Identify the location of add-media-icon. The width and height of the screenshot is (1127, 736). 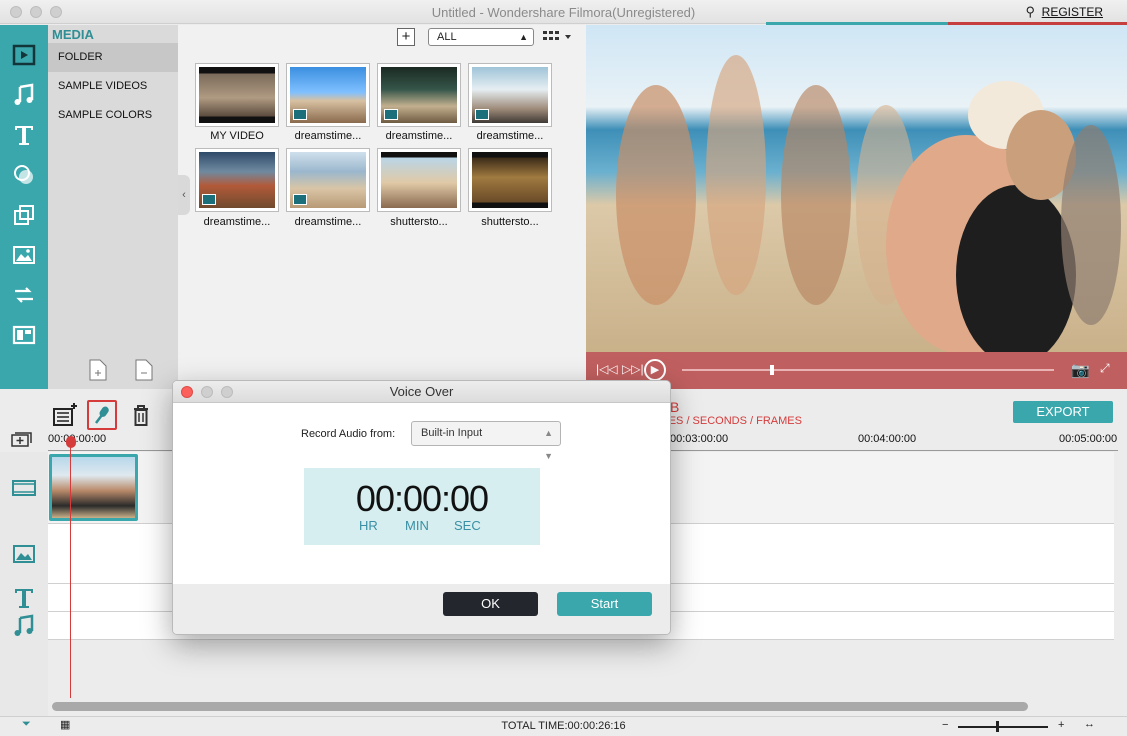
(65, 414).